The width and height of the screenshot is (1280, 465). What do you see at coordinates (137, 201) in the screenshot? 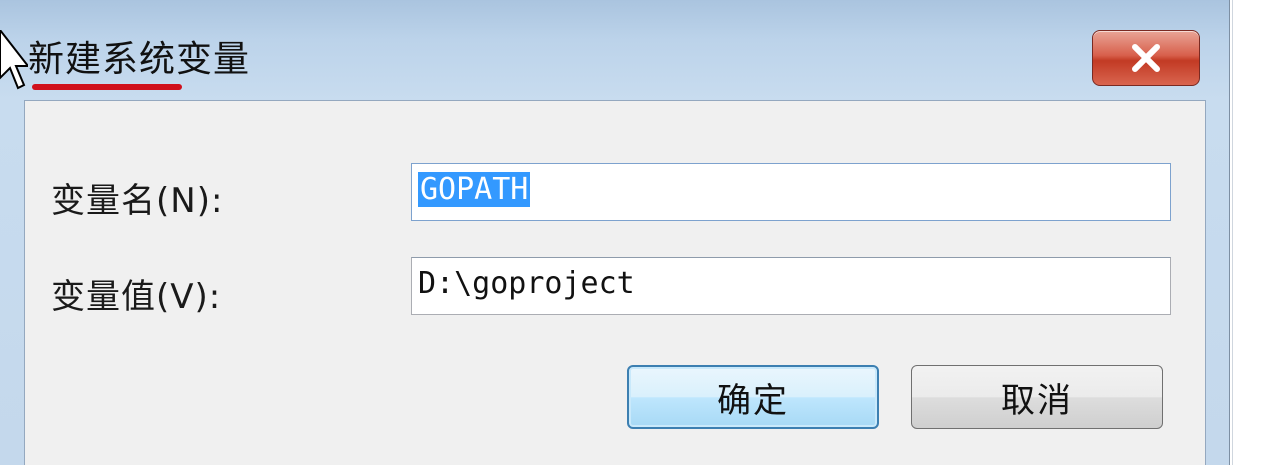
I see `variable-name-label: 变量名(N):` at bounding box center [137, 201].